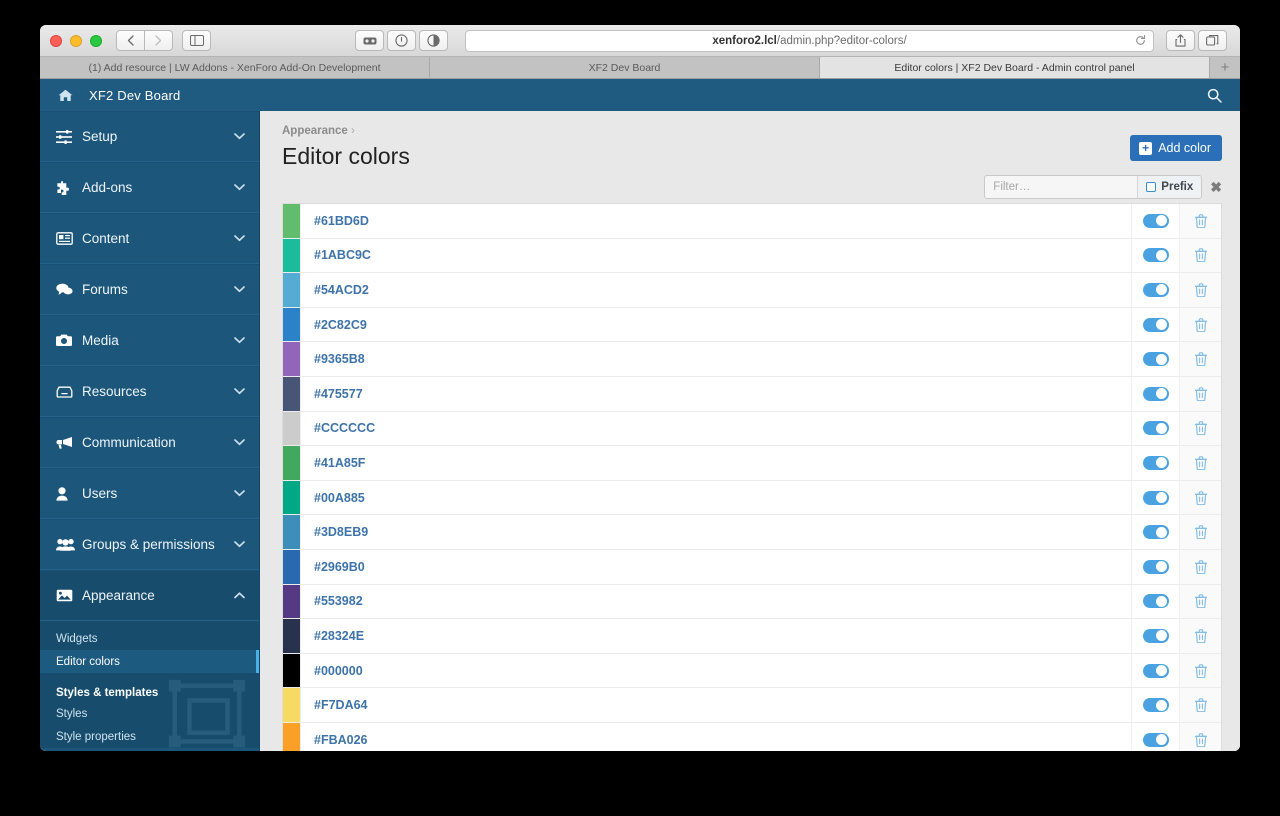 The image size is (1280, 816). What do you see at coordinates (130, 40) in the screenshot?
I see `back-icon` at bounding box center [130, 40].